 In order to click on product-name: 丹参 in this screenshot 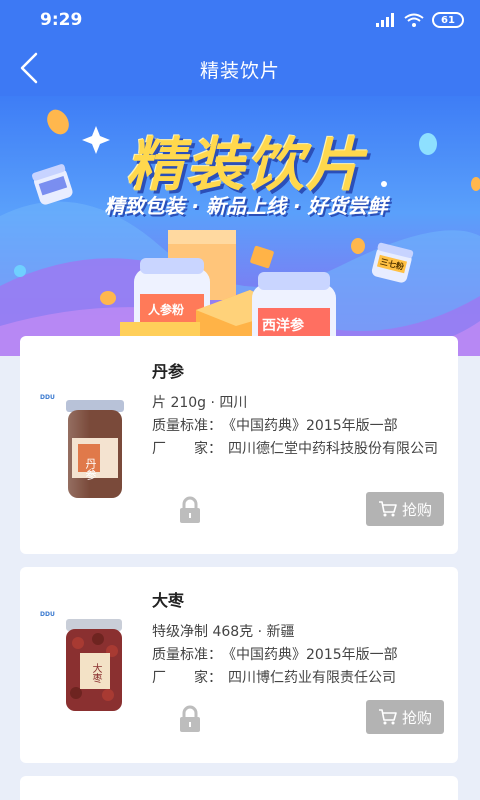, I will do `click(168, 371)`.